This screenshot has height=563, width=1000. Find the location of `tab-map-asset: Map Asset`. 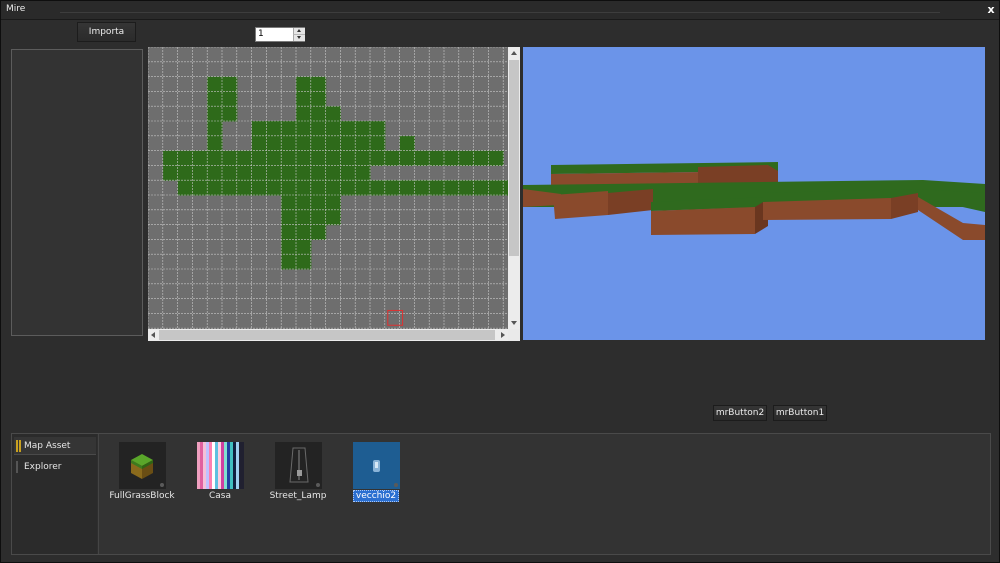

tab-map-asset: Map Asset is located at coordinates (55, 446).